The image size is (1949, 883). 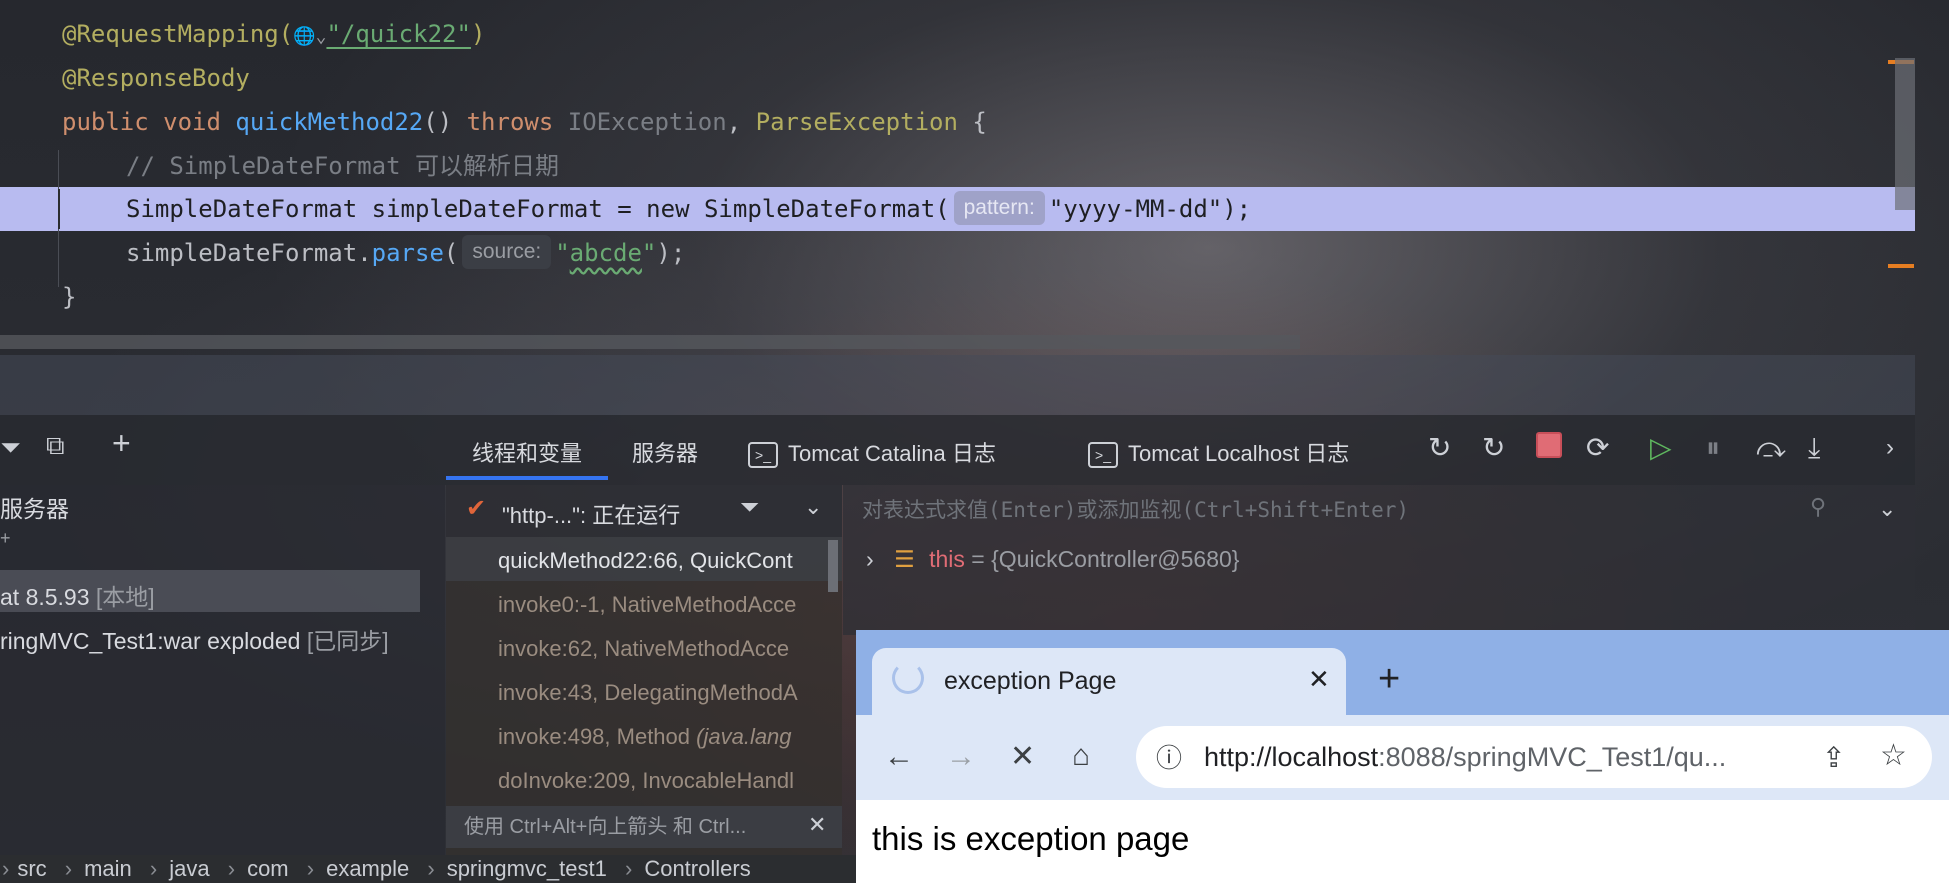 I want to click on tab-threads-variables: 线程和变量, so click(x=527, y=452).